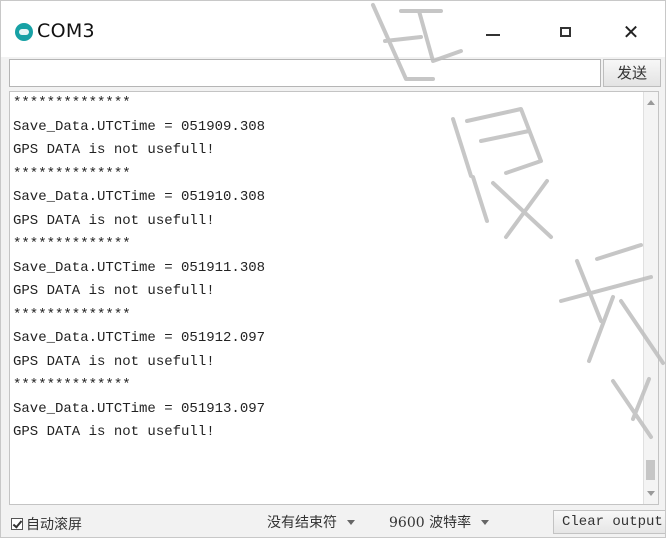  Describe the element at coordinates (66, 31) in the screenshot. I see `window-title: COM3` at that location.